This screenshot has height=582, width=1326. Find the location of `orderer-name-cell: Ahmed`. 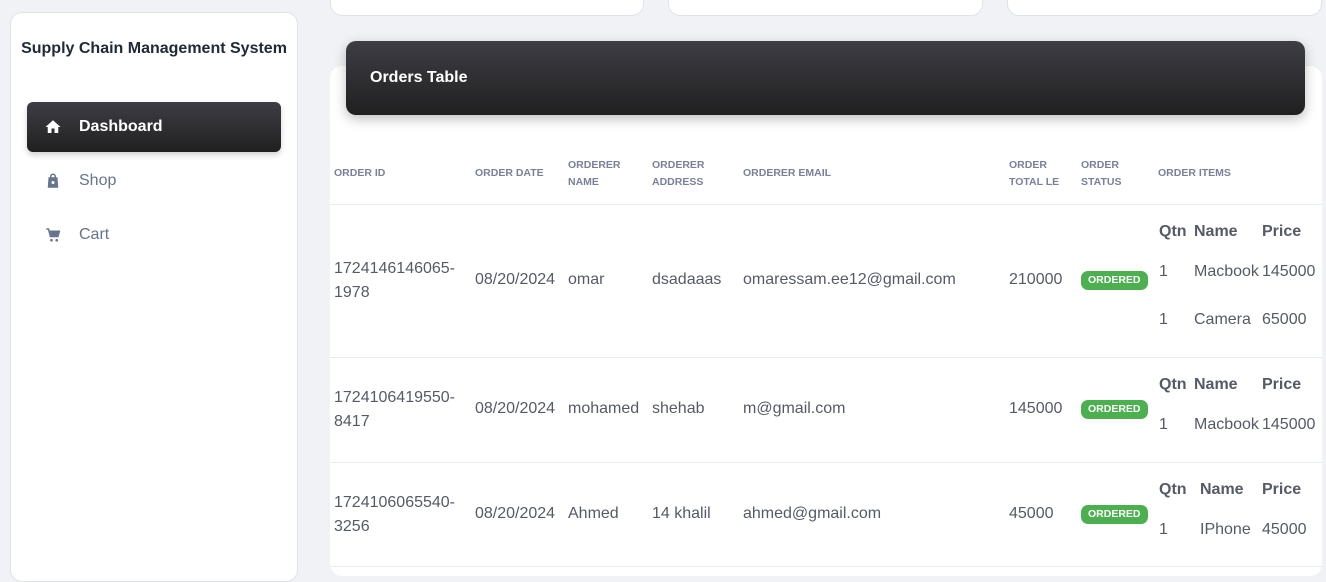

orderer-name-cell: Ahmed is located at coordinates (593, 513).